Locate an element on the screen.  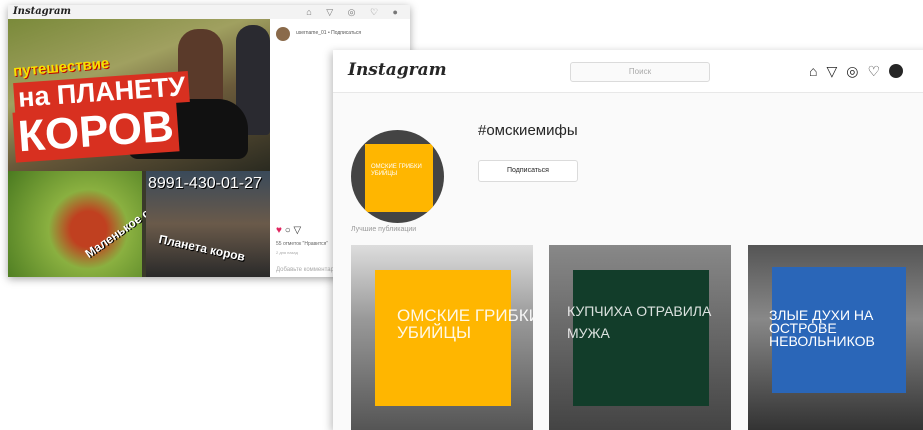
top-nav: Instagram Поиск ⌂ ▽ ◎ ♡ is located at coordinates (628, 71).